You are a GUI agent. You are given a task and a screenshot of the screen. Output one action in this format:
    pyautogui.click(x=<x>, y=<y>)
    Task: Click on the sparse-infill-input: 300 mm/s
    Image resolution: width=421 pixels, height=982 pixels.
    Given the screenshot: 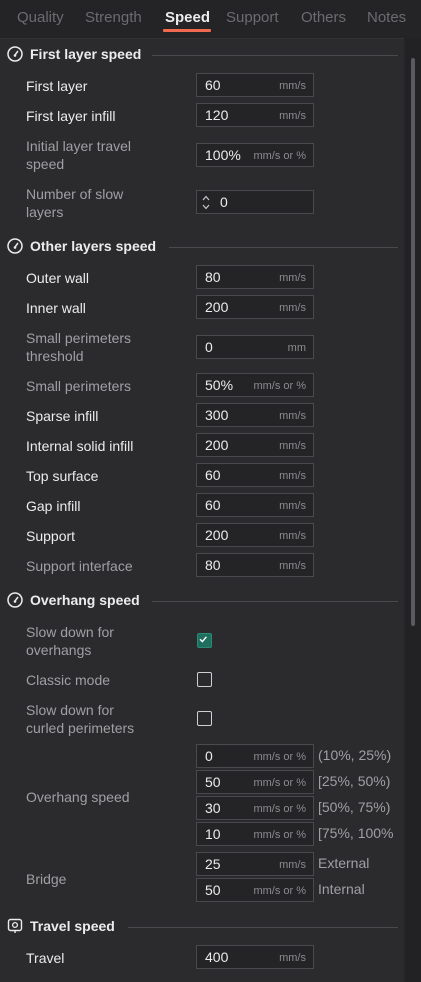 What is the action you would take?
    pyautogui.click(x=255, y=415)
    